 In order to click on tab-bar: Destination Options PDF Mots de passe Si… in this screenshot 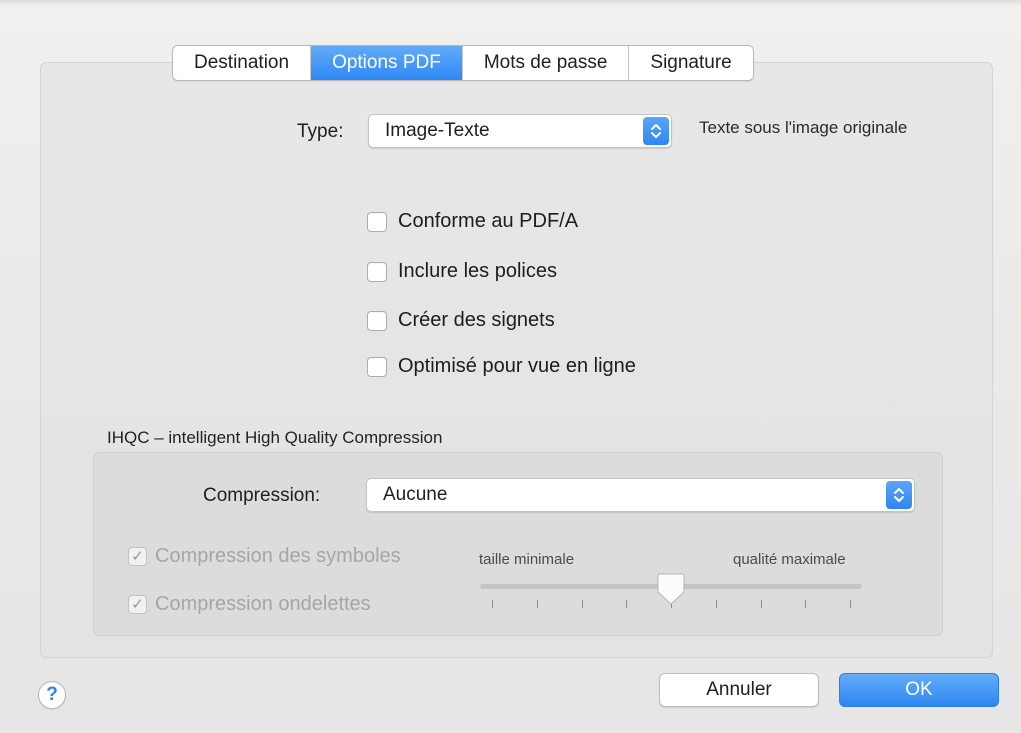, I will do `click(463, 63)`.